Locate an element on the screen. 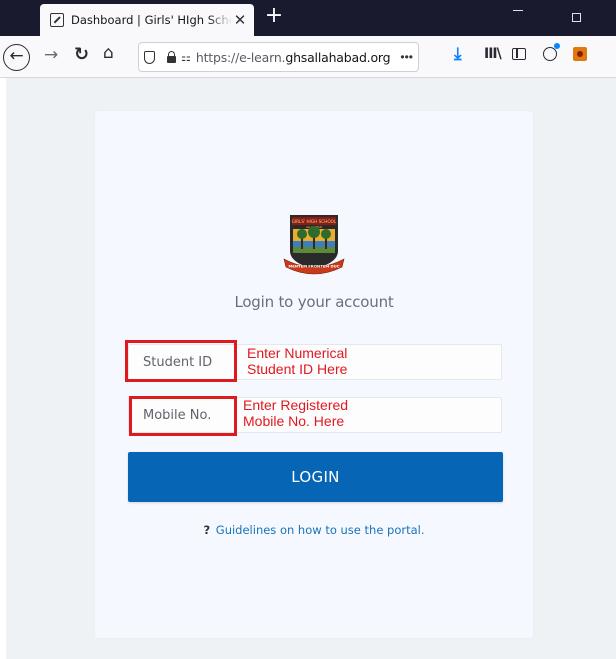 The height and width of the screenshot is (659, 616). logo-motto: MENTEM FRONTEM DUC is located at coordinates (313, 266).